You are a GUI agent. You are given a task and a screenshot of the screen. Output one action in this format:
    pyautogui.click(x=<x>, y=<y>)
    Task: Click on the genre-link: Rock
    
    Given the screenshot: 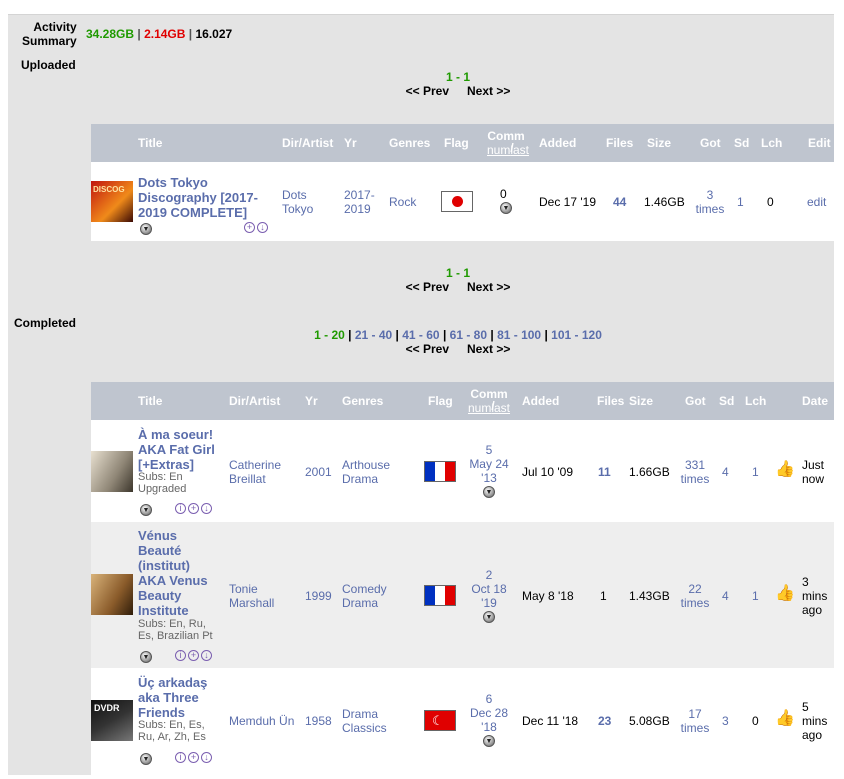 What is the action you would take?
    pyautogui.click(x=402, y=202)
    